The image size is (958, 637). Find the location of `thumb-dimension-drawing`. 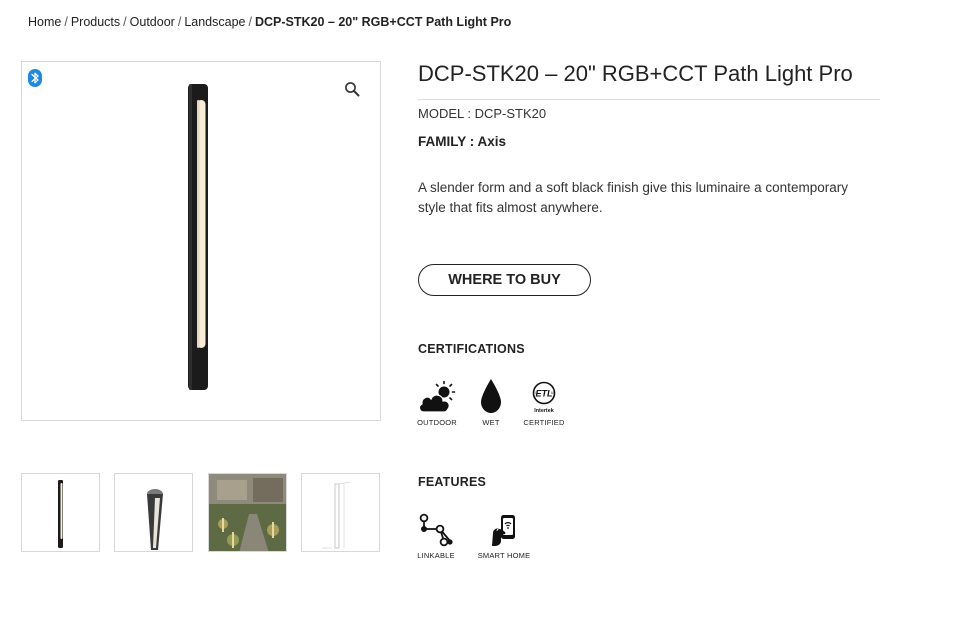

thumb-dimension-drawing is located at coordinates (340, 512).